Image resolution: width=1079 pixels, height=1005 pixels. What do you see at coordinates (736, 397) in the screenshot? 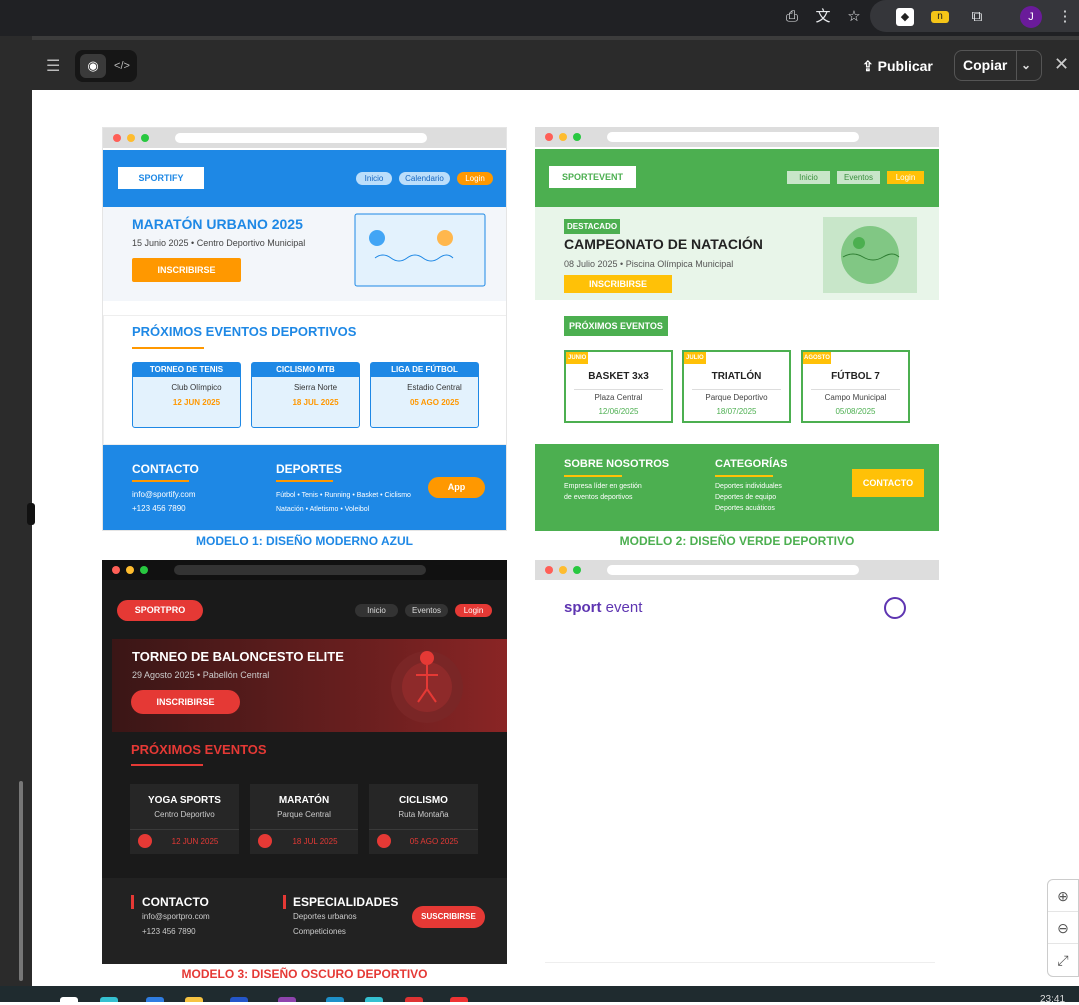
I see `m2-card-place: Parque Deportivo` at bounding box center [736, 397].